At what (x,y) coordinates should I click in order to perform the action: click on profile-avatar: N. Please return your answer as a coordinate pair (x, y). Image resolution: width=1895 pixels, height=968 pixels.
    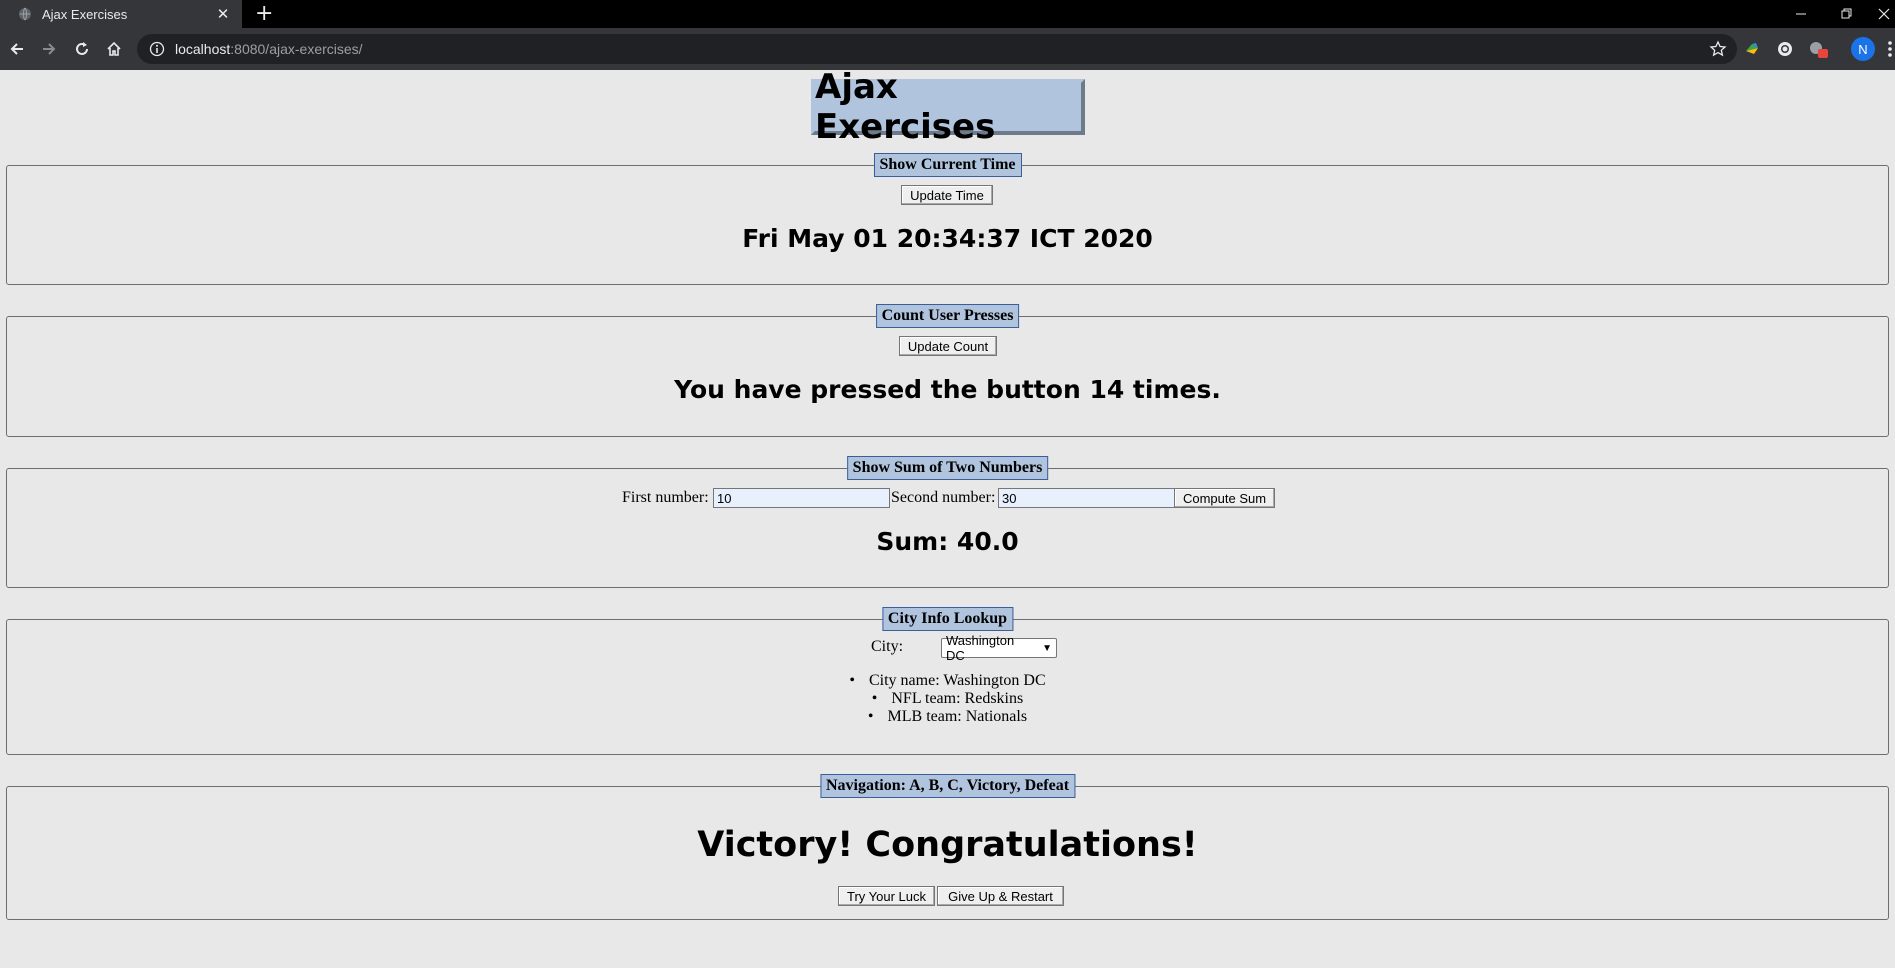
    Looking at the image, I should click on (1863, 49).